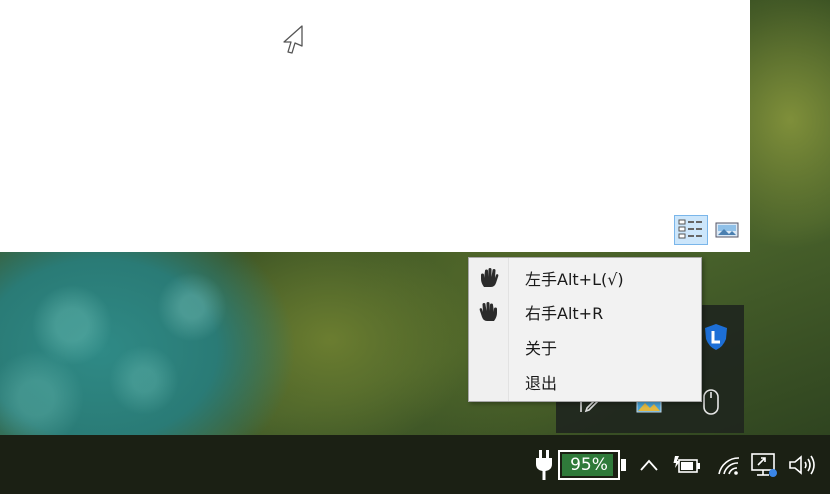 This screenshot has height=494, width=830. I want to click on battery-tip, so click(623, 465).